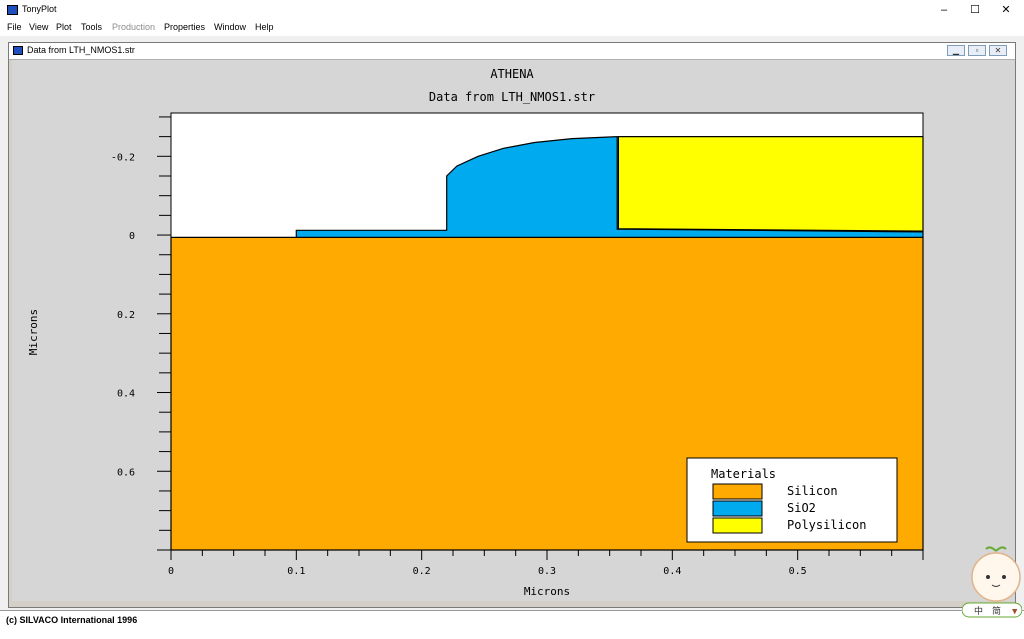 Image resolution: width=1024 pixels, height=639 pixels. I want to click on plot-title: ATHENA, so click(512, 74).